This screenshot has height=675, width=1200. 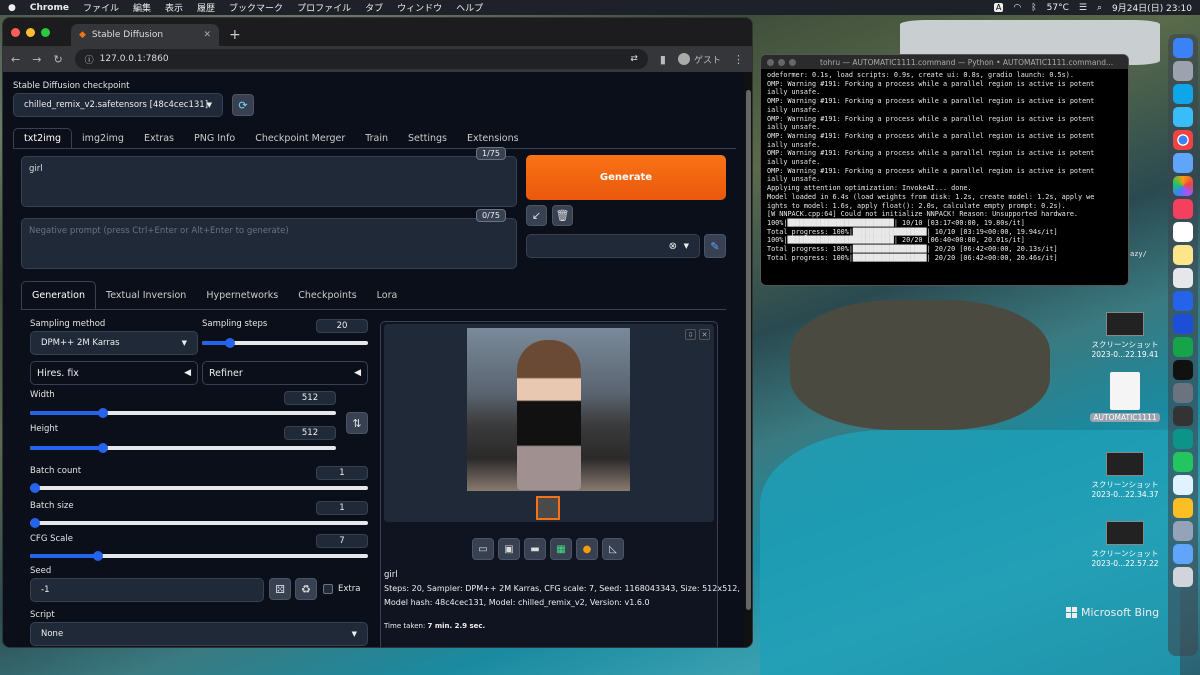 I want to click on cfg-scale-slider, so click(x=199, y=556).